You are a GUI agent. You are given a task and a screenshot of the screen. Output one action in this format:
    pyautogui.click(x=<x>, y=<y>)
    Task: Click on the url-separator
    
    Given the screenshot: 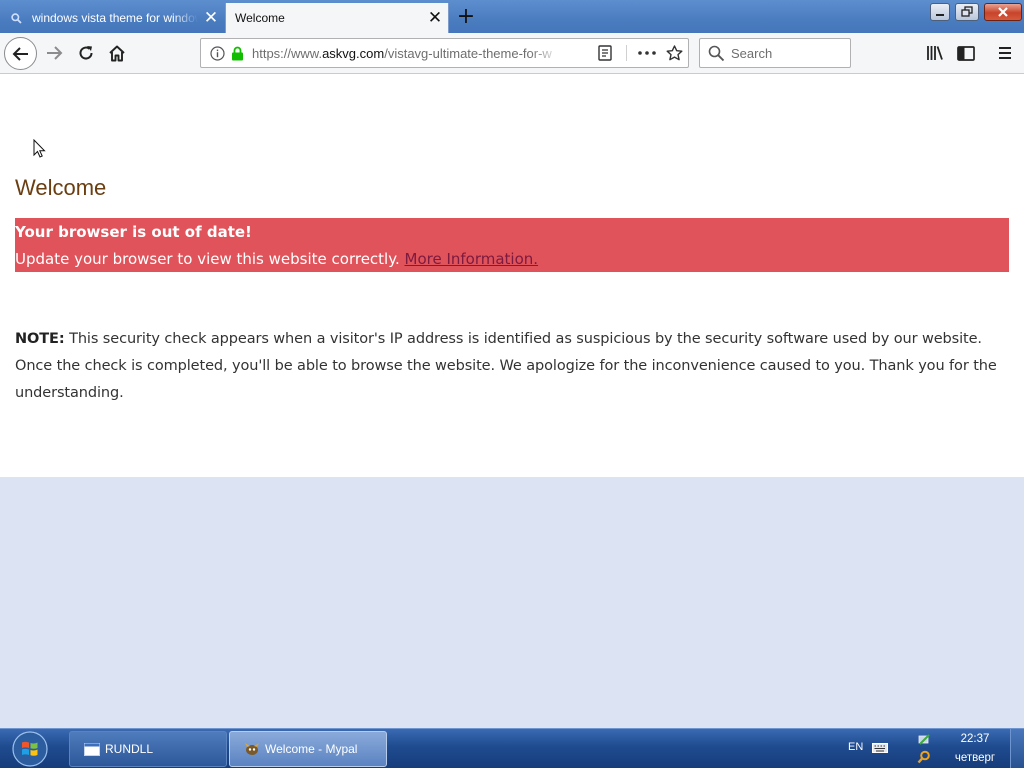 What is the action you would take?
    pyautogui.click(x=626, y=53)
    